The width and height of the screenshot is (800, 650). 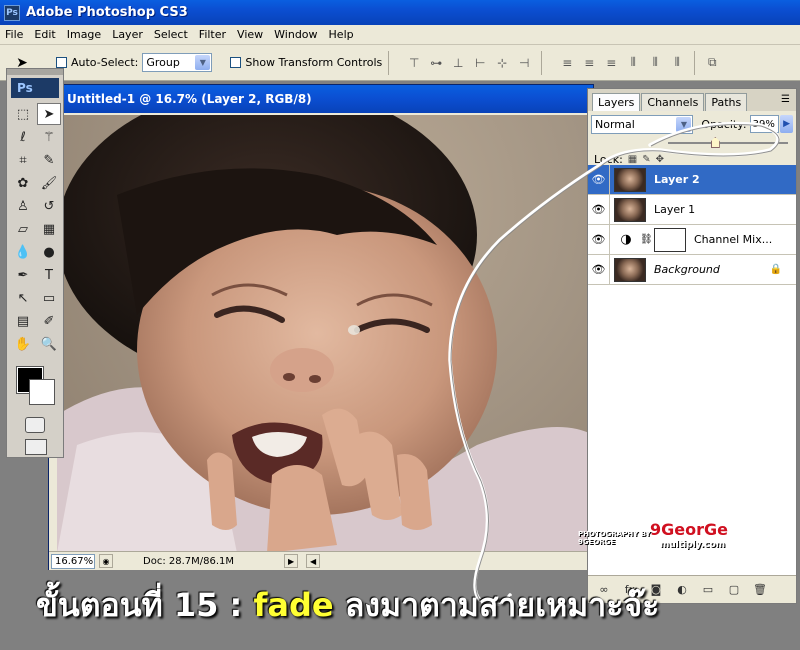 I want to click on lock-pixels-icon: ✎, so click(x=646, y=159).